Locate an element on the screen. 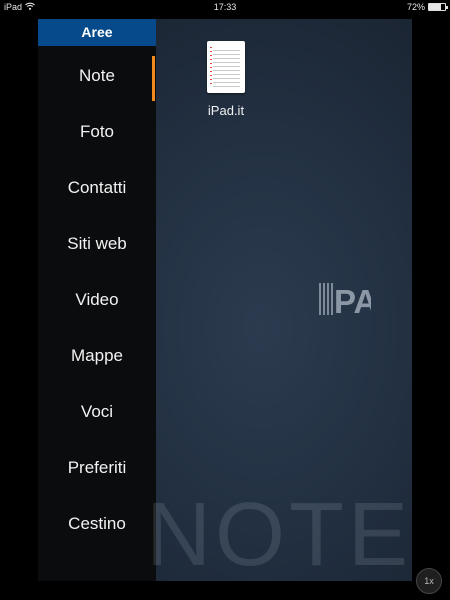 This screenshot has width=450, height=600. battery-fill is located at coordinates (435, 7).